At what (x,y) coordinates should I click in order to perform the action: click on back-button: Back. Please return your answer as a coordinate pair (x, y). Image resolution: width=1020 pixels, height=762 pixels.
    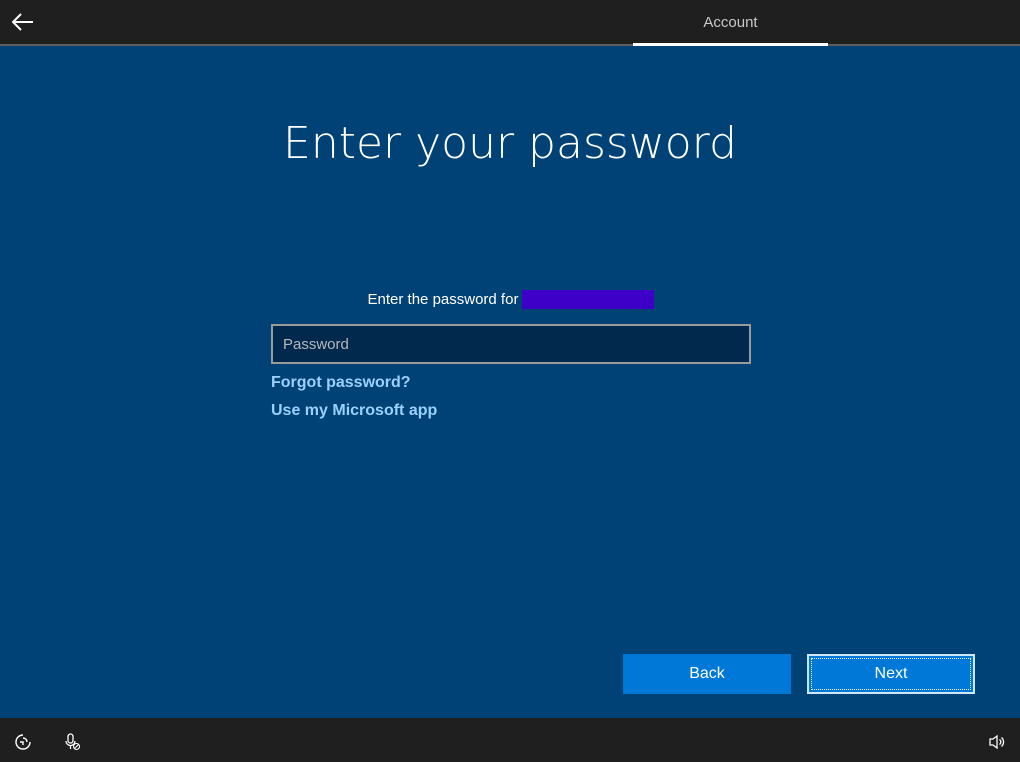
    Looking at the image, I should click on (707, 674).